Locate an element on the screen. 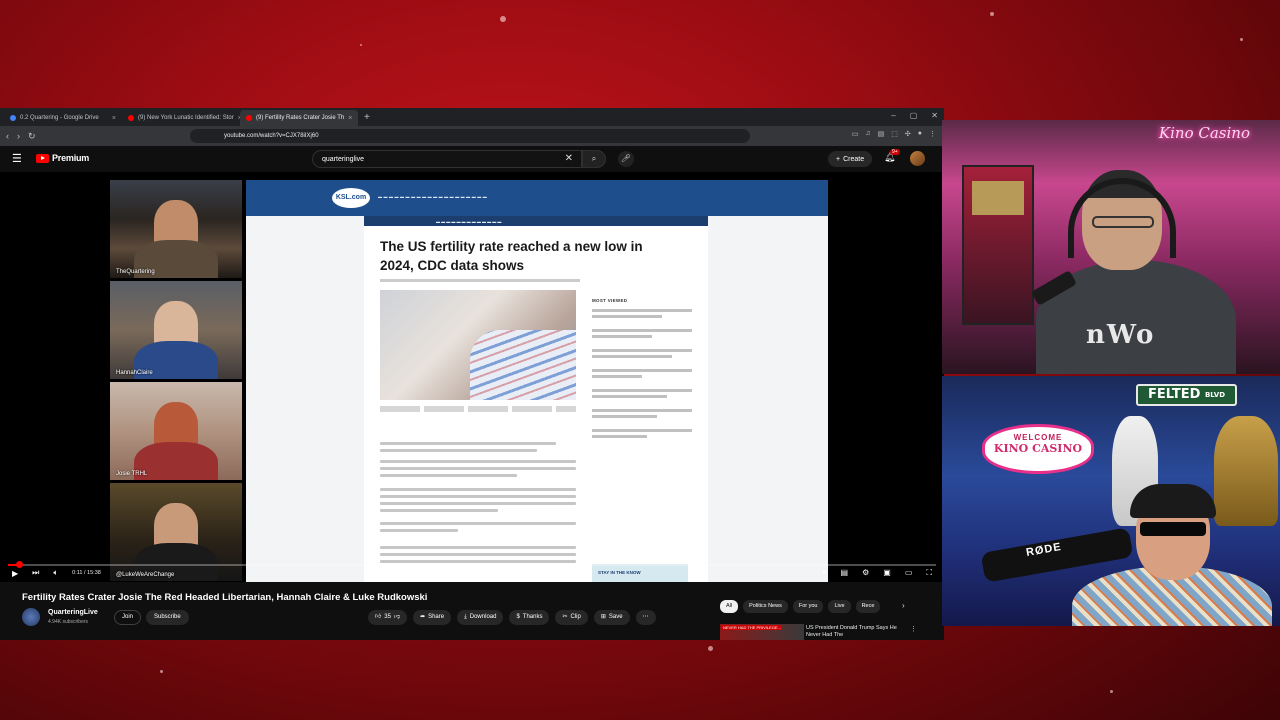  guest-cam: Josie TRHL is located at coordinates (176, 431).